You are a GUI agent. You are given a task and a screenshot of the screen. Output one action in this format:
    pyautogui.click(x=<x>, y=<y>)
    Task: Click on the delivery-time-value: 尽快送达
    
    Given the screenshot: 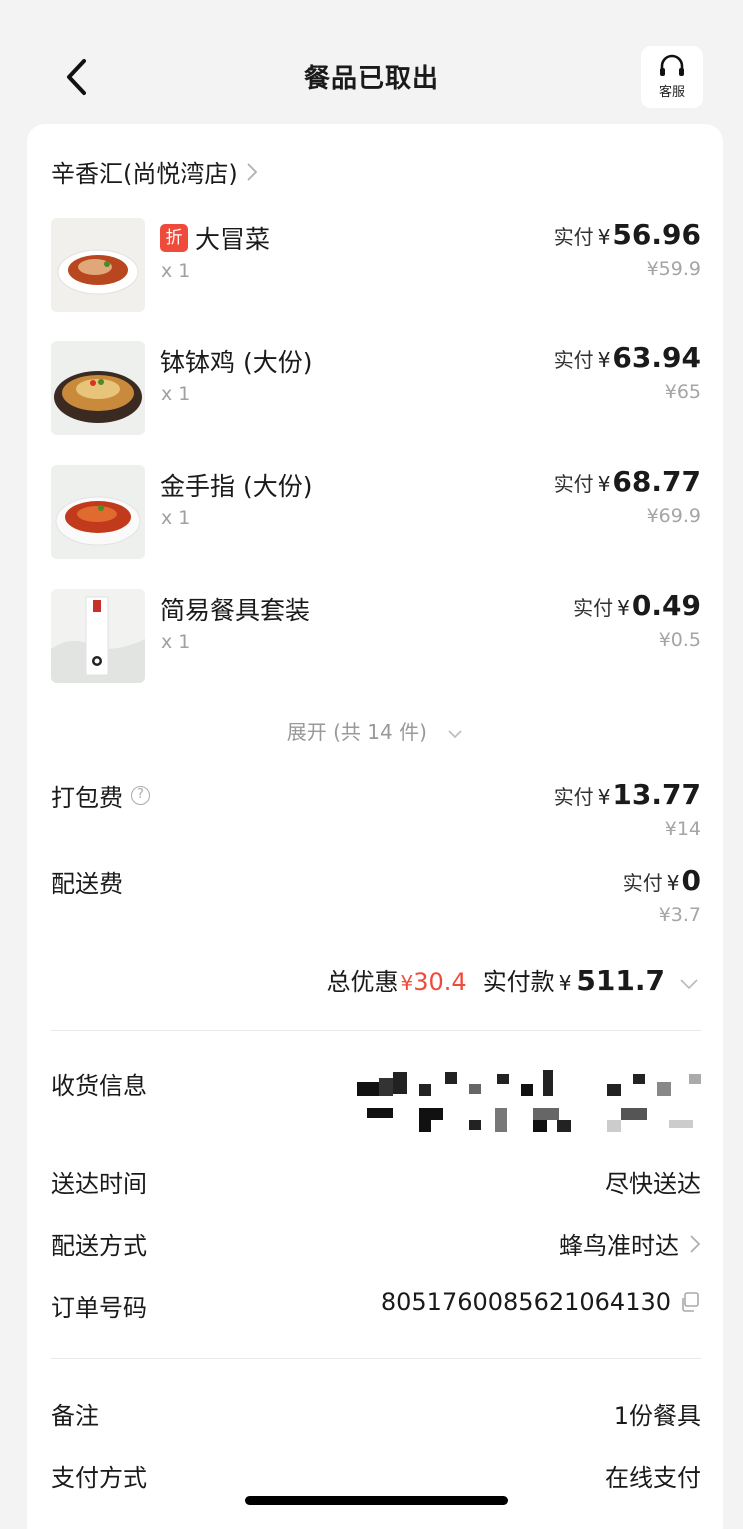 What is the action you would take?
    pyautogui.click(x=653, y=1184)
    